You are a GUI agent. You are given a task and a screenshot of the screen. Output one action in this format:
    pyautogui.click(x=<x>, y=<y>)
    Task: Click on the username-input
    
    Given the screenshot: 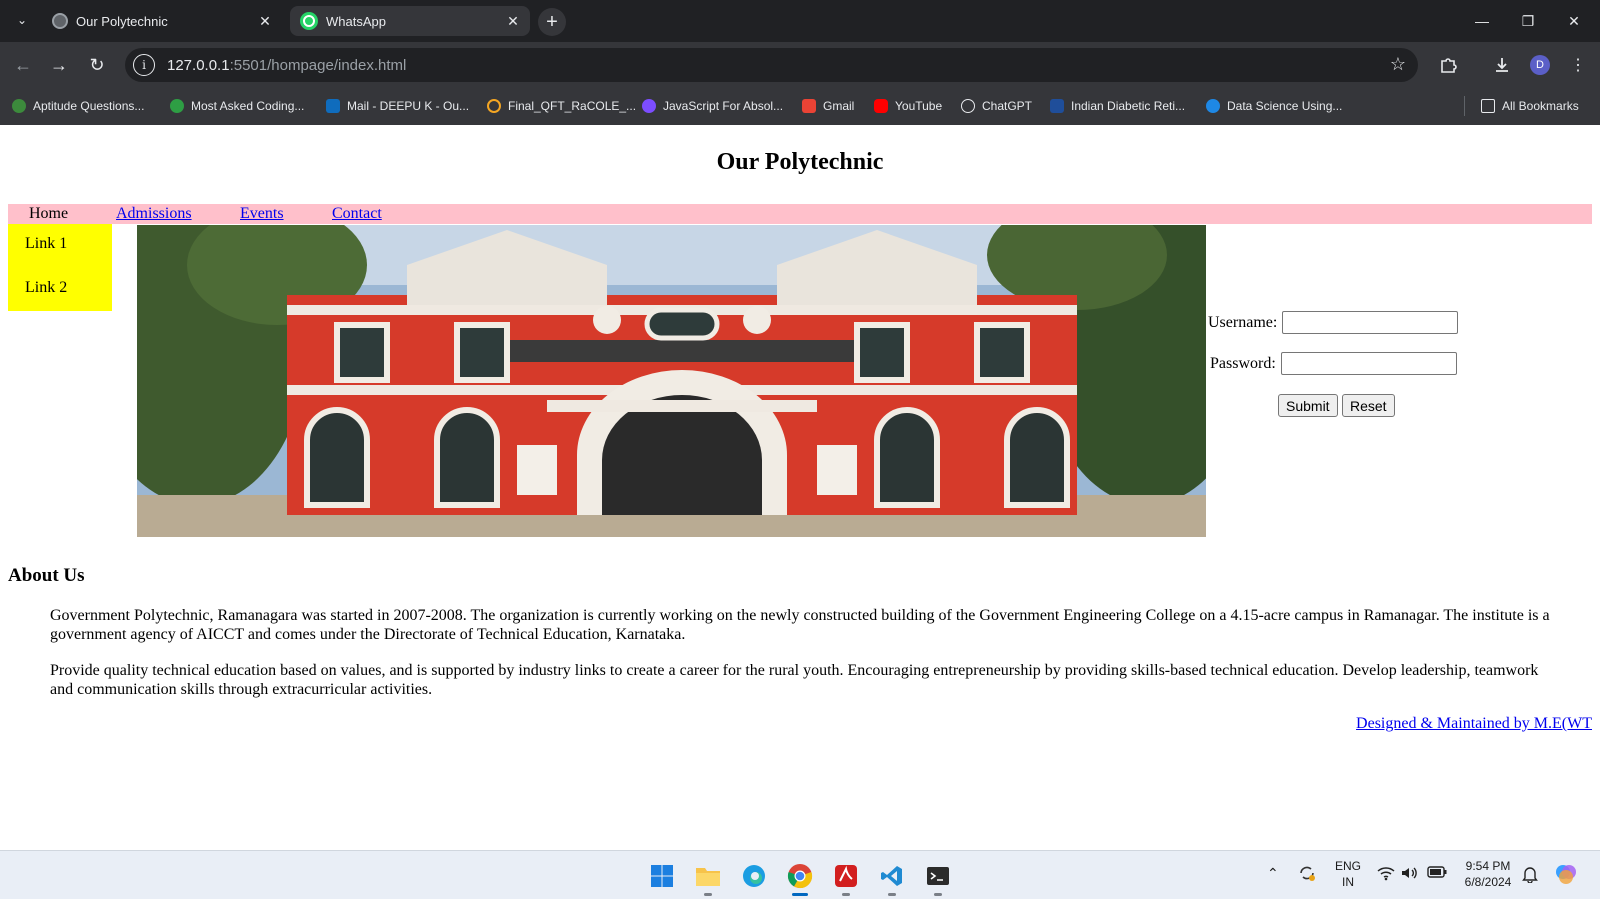 What is the action you would take?
    pyautogui.click(x=1370, y=322)
    